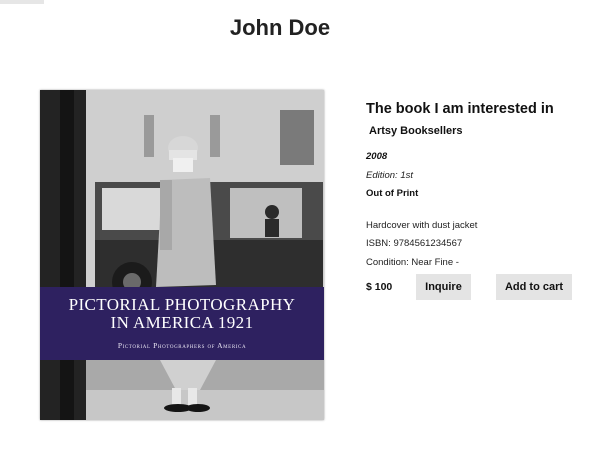  Describe the element at coordinates (414, 243) in the screenshot. I see `isbn-info: ISBN: 9784561234567` at that location.